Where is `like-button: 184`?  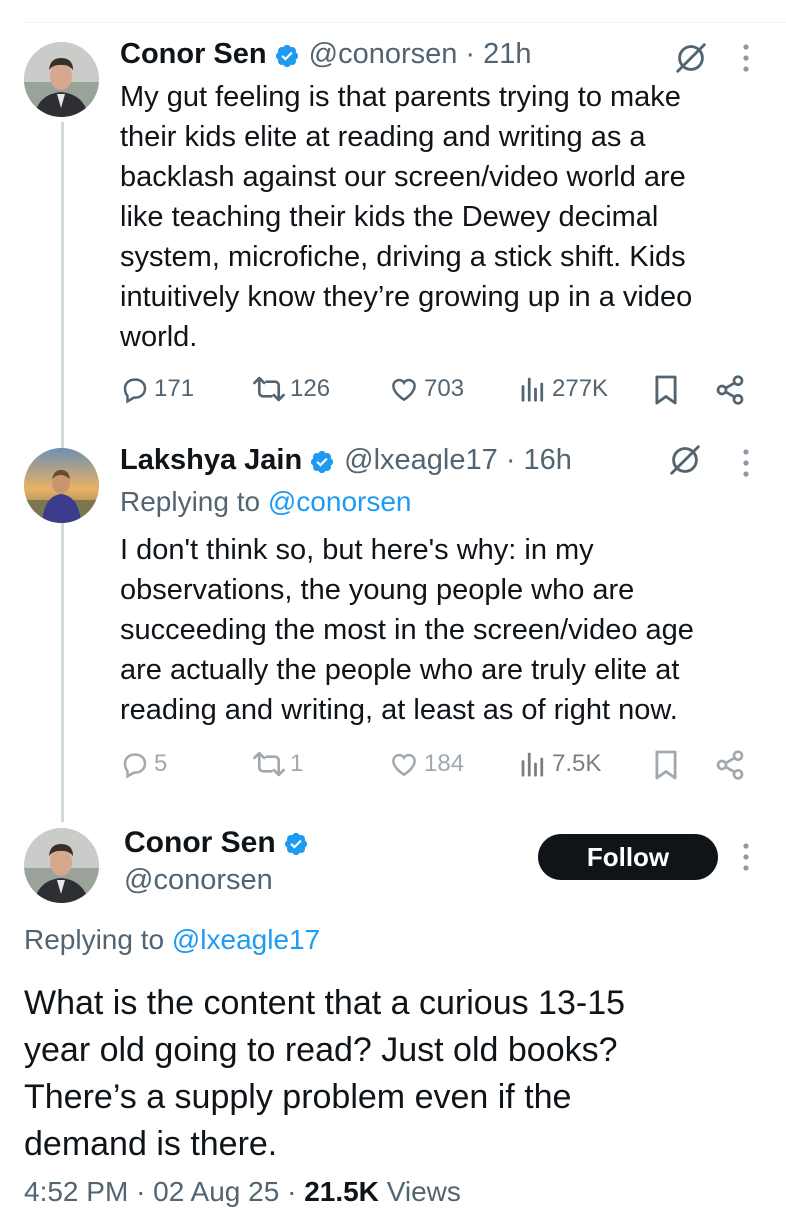 like-button: 184 is located at coordinates (426, 764).